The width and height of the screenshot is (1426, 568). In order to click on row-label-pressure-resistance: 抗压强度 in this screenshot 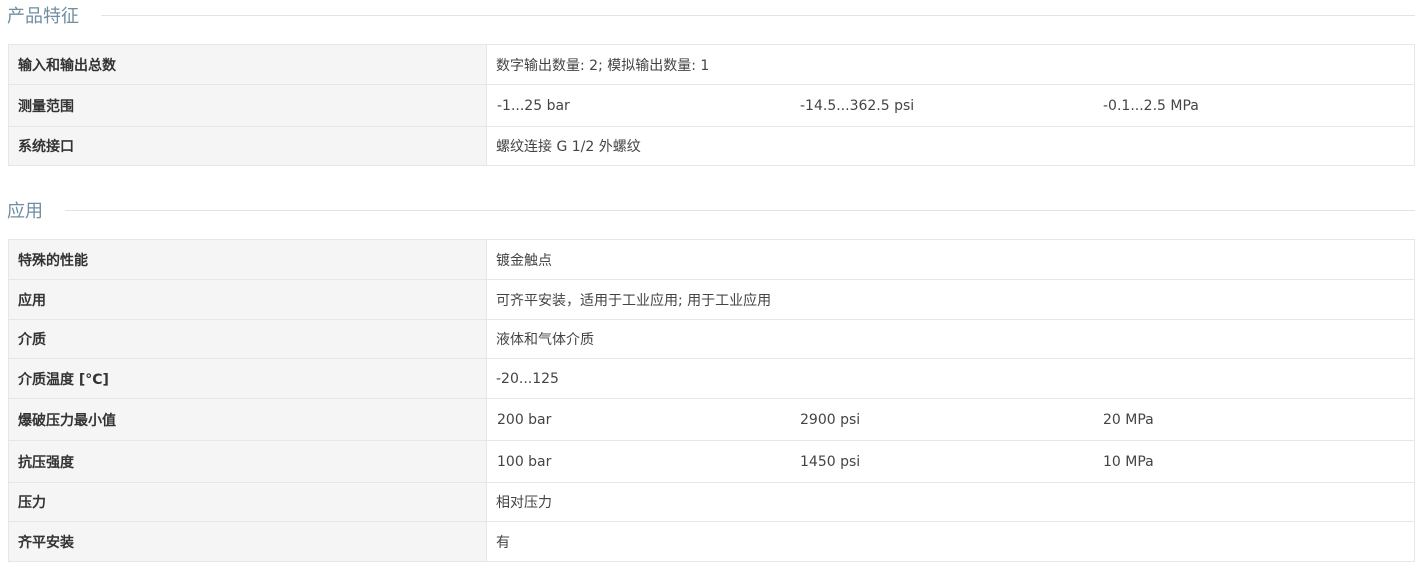, I will do `click(247, 461)`.